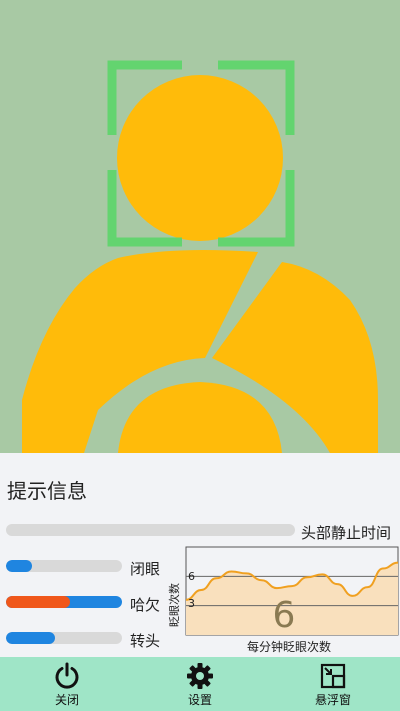  I want to click on chart-xlabel: 每分钟眨眼次数, so click(289, 646).